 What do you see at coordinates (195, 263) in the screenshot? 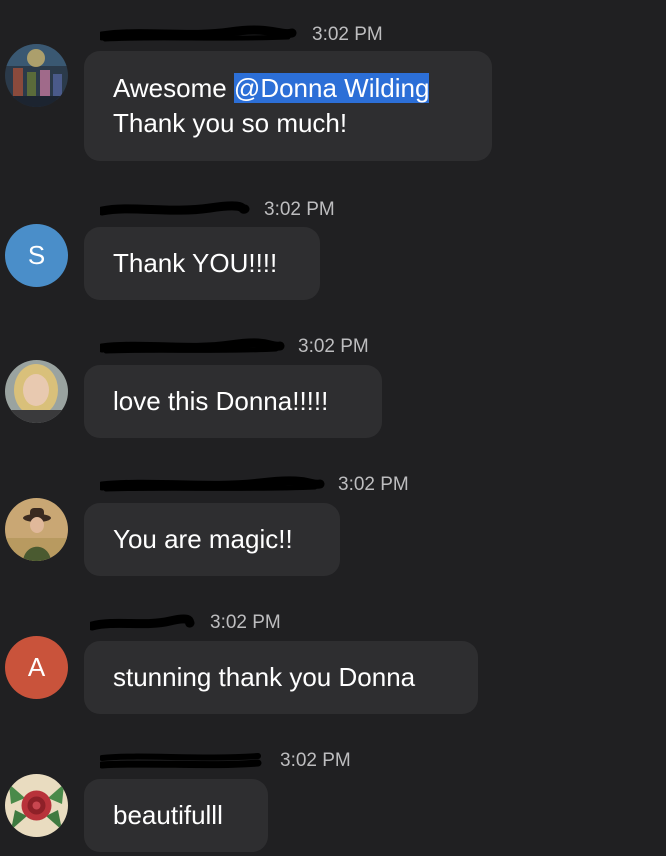
I see `message-text: Thank YOU!!!!` at bounding box center [195, 263].